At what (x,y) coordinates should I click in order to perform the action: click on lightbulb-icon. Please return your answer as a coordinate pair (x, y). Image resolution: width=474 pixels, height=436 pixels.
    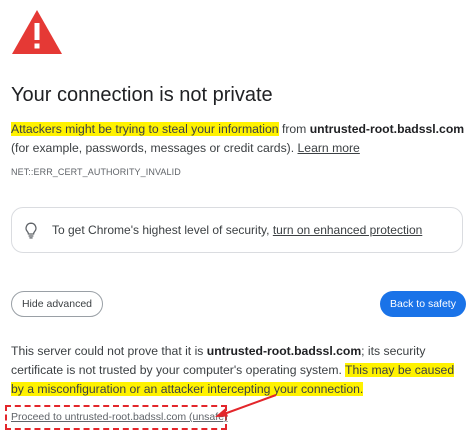
    Looking at the image, I should click on (31, 230).